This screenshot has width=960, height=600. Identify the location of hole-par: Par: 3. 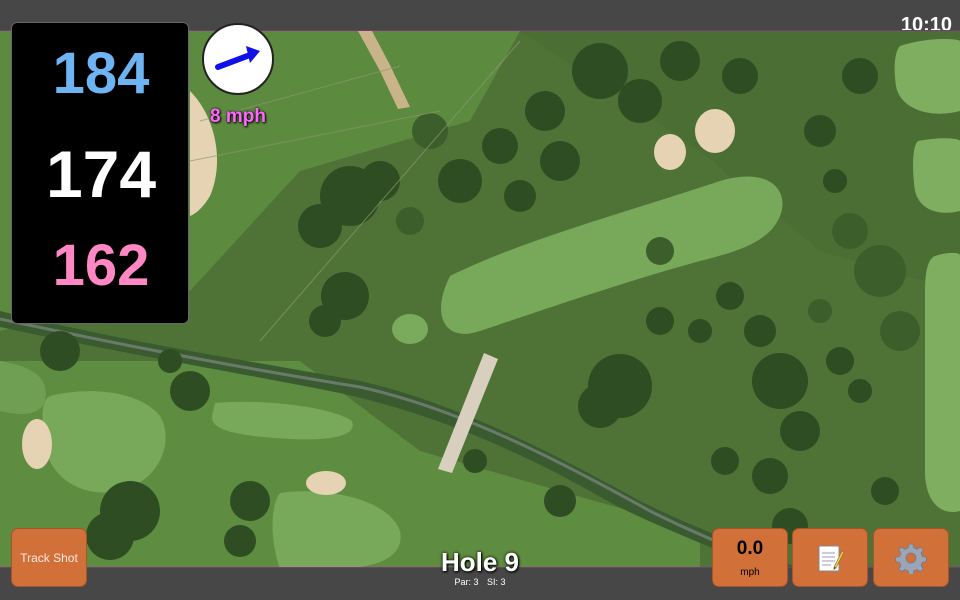
(466, 582).